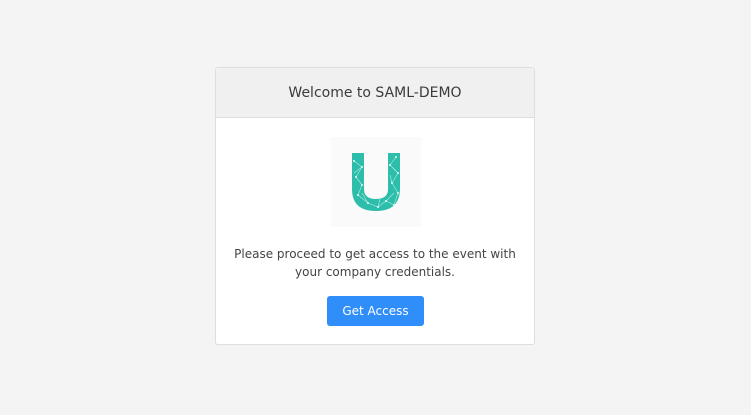  What do you see at coordinates (375, 272) in the screenshot?
I see `message-line-2: your company credentials.` at bounding box center [375, 272].